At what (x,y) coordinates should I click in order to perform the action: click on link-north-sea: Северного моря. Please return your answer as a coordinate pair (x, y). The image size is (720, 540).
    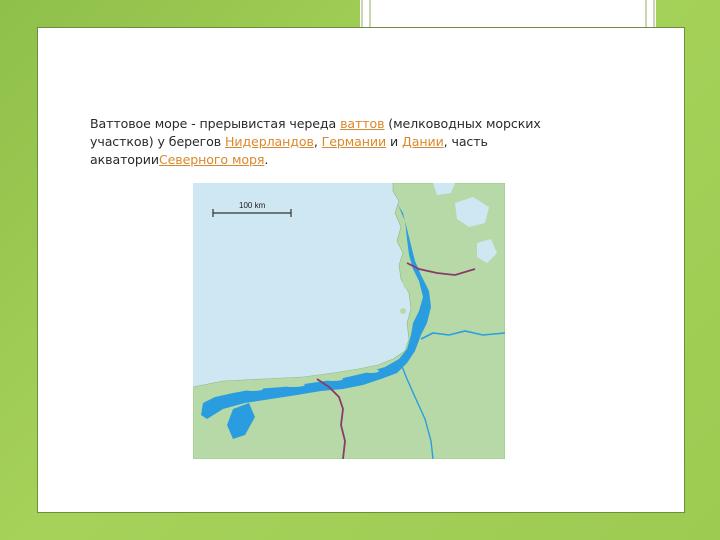
    Looking at the image, I should click on (211, 159).